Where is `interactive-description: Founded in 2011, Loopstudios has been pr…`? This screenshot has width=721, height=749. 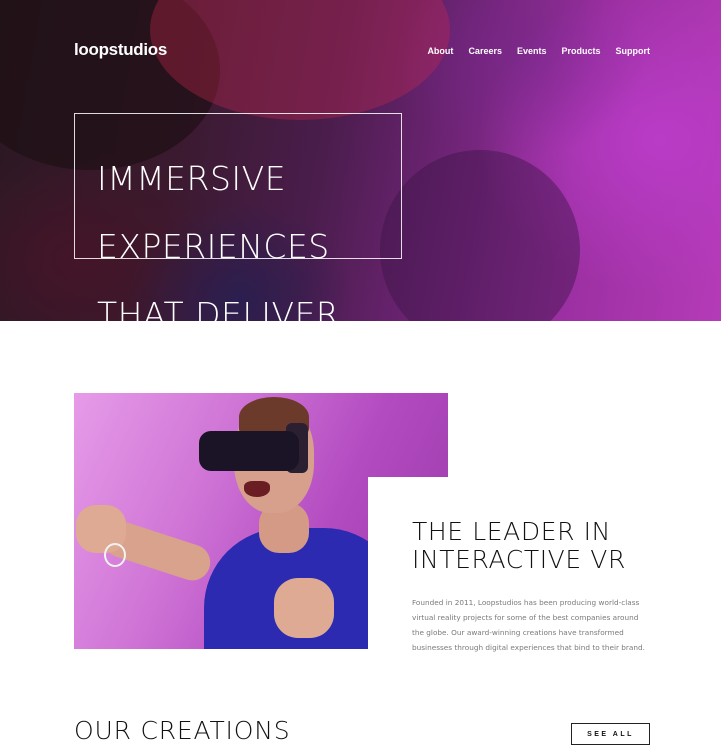
interactive-description: Founded in 2011, Loopstudios has been pr… is located at coordinates (528, 625).